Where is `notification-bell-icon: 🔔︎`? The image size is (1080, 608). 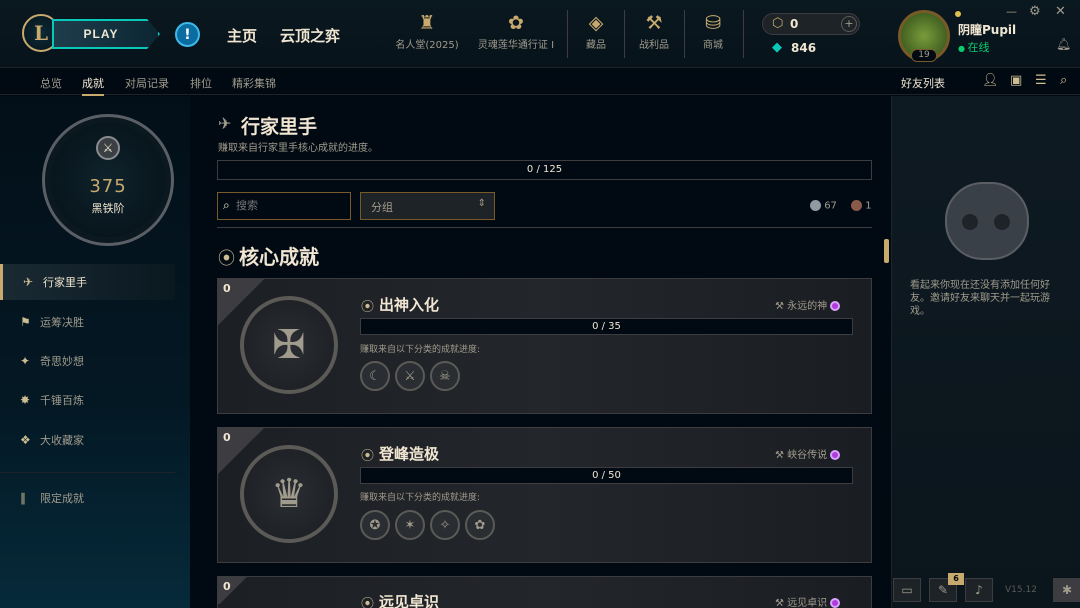
notification-bell-icon: 🔔︎ is located at coordinates (1063, 44).